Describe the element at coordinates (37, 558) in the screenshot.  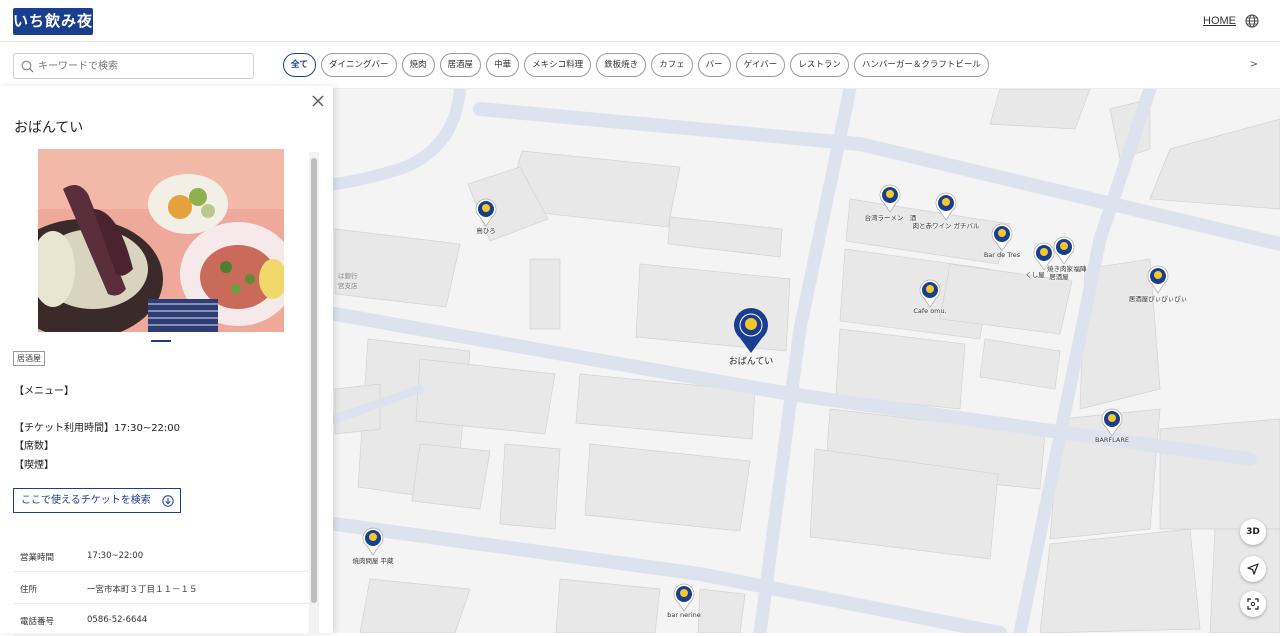
I see `detail-key: 営業時間` at that location.